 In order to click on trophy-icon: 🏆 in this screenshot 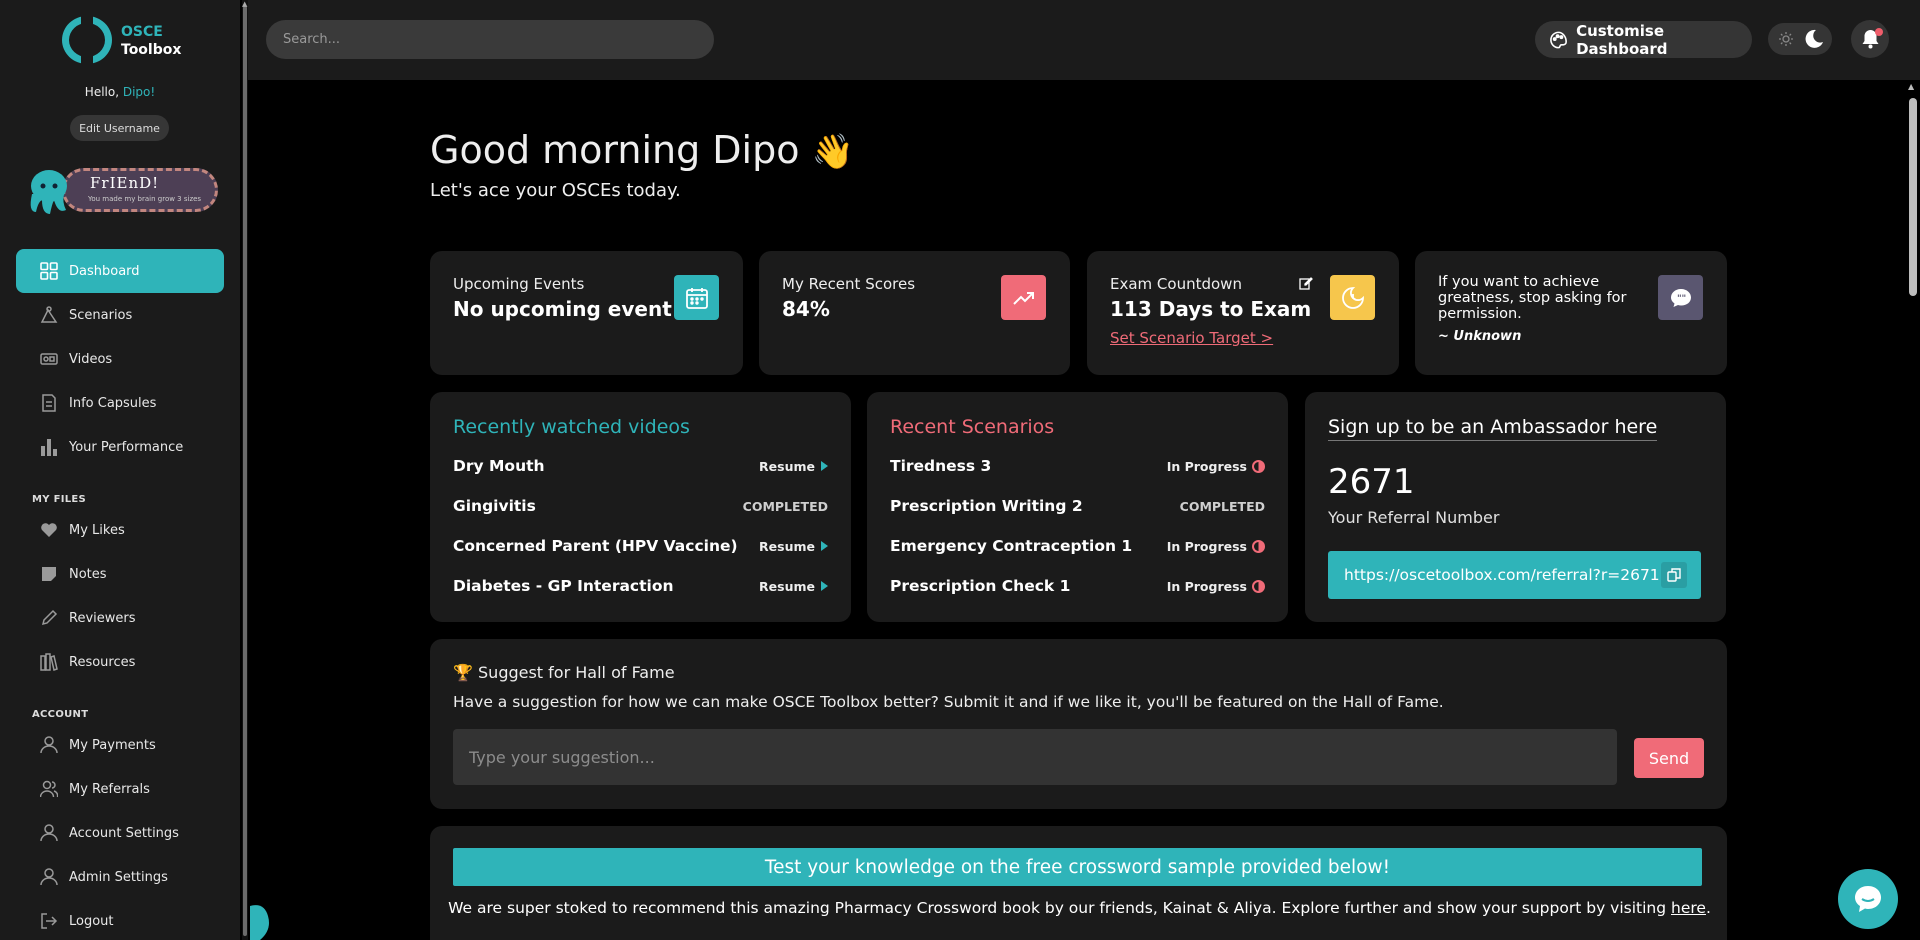, I will do `click(463, 672)`.